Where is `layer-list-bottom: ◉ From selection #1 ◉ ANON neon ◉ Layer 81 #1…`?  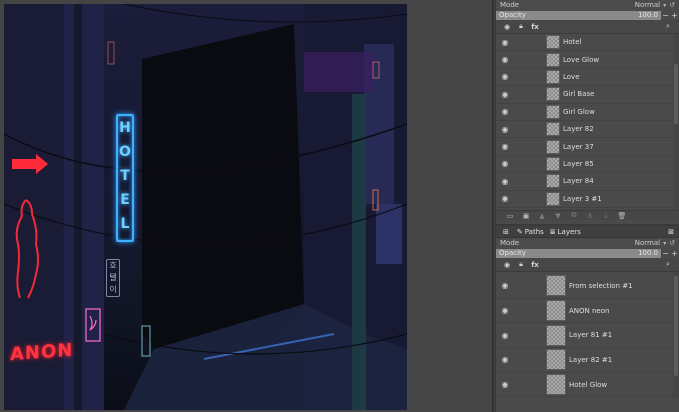 layer-list-bottom: ◉ From selection #1 ◉ ANON neon ◉ Layer 81 #1… is located at coordinates (587, 335).